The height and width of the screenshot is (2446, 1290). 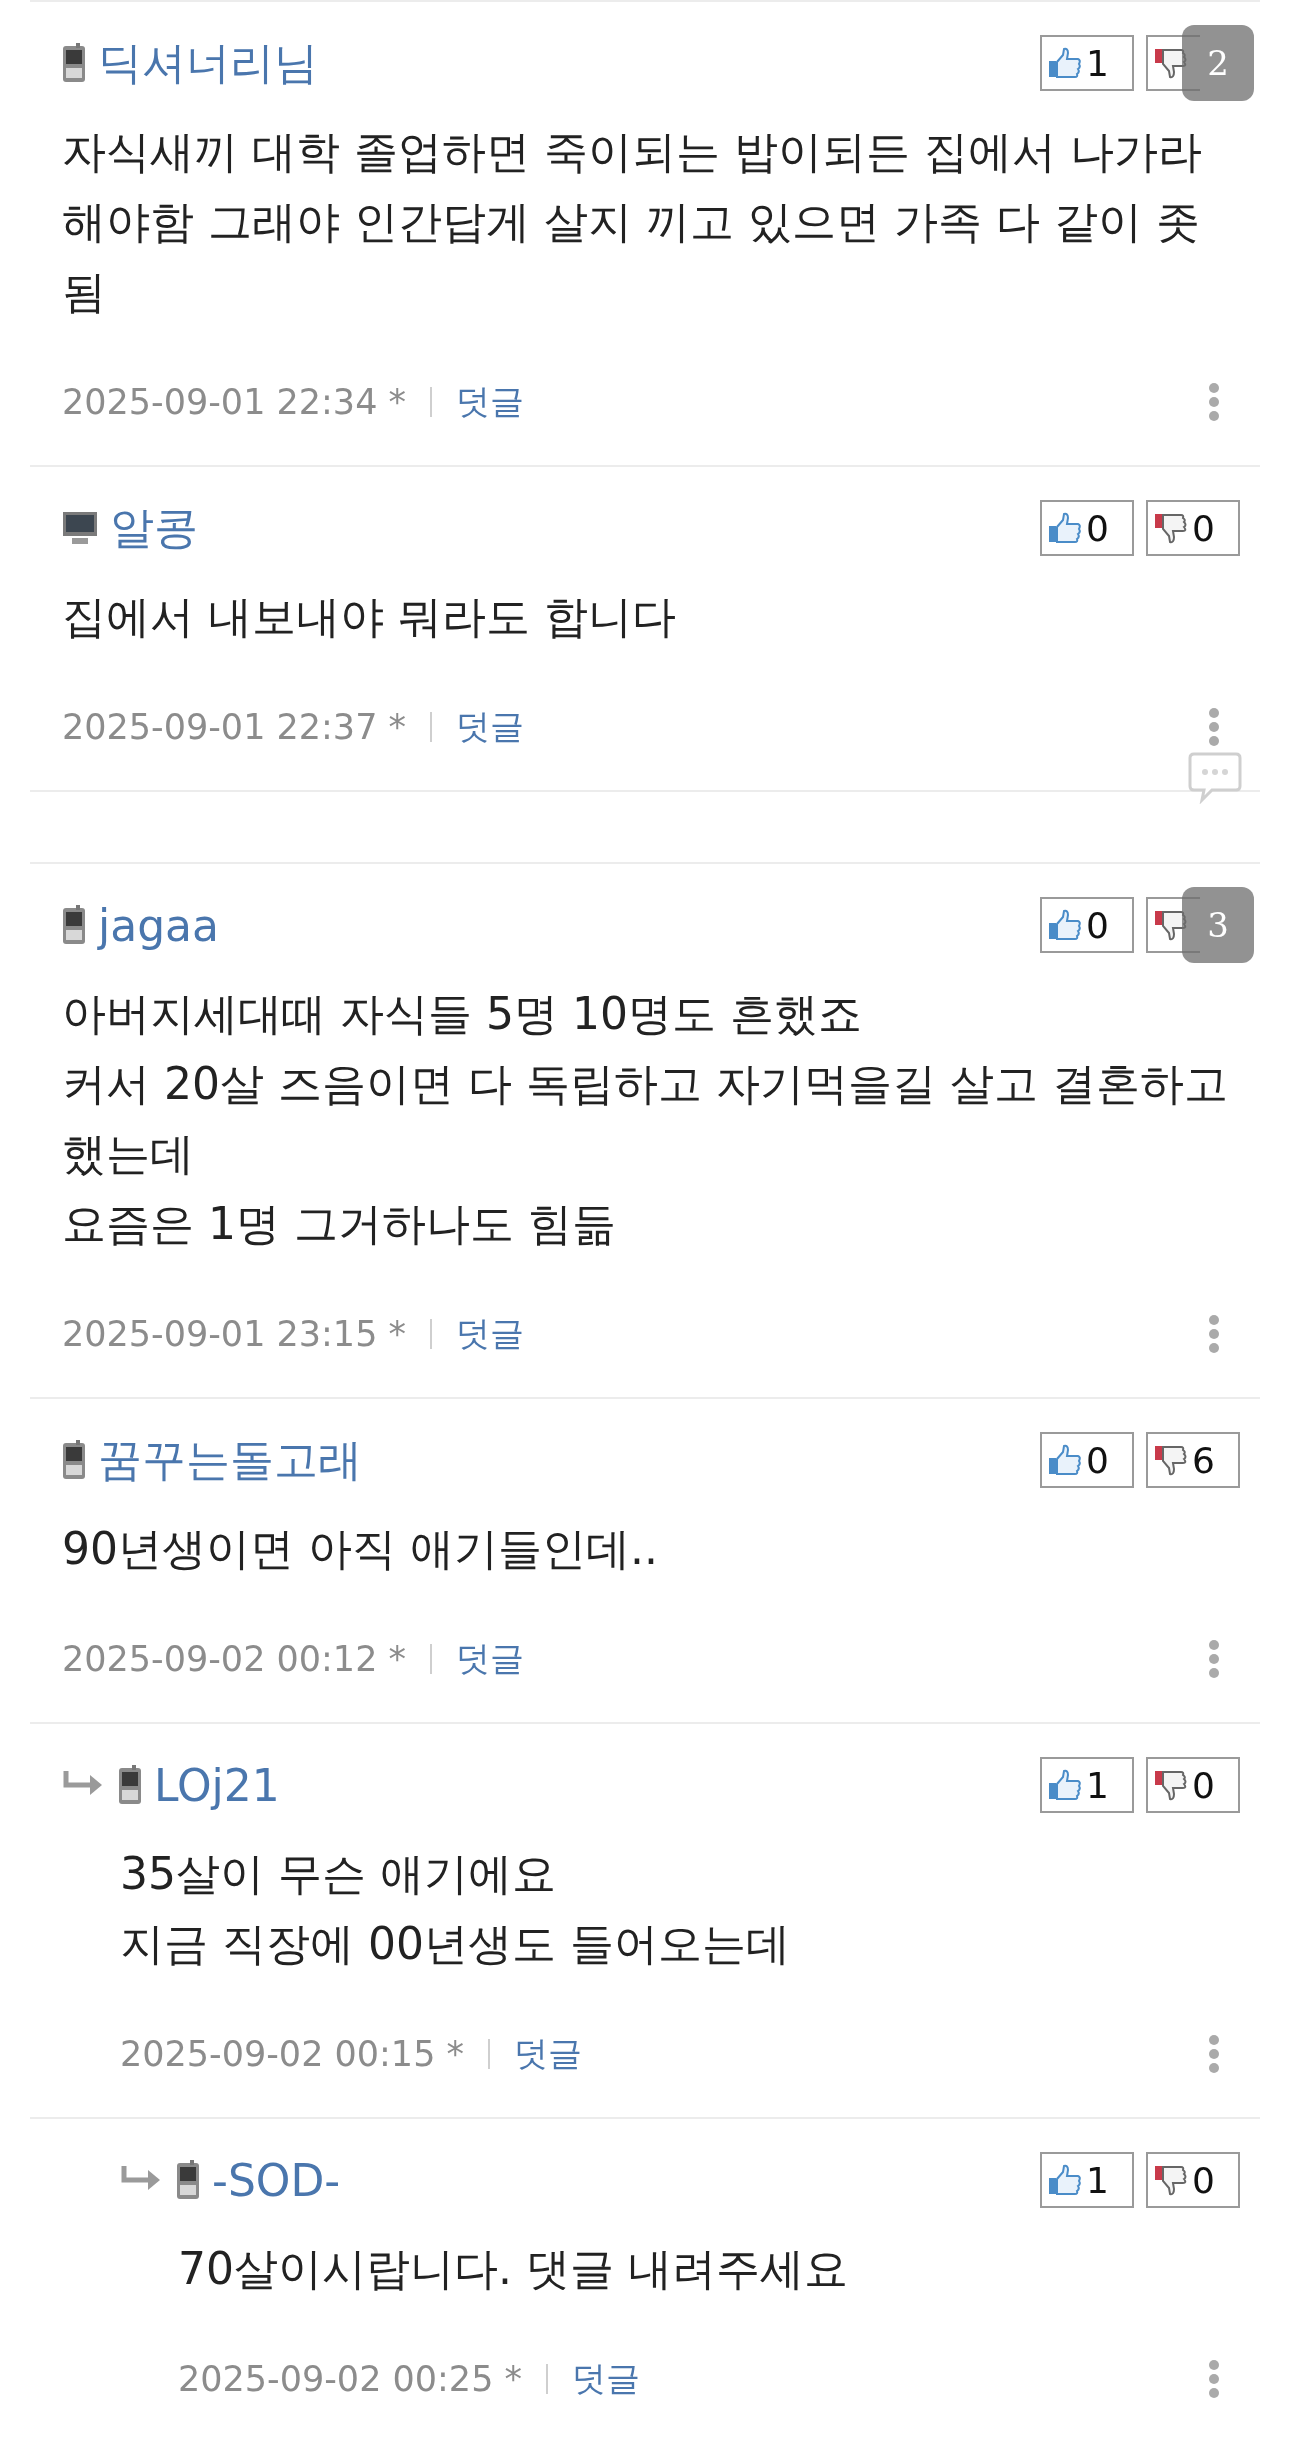 What do you see at coordinates (234, 727) in the screenshot?
I see `comment-date: 2025-09-01 22:37 *` at bounding box center [234, 727].